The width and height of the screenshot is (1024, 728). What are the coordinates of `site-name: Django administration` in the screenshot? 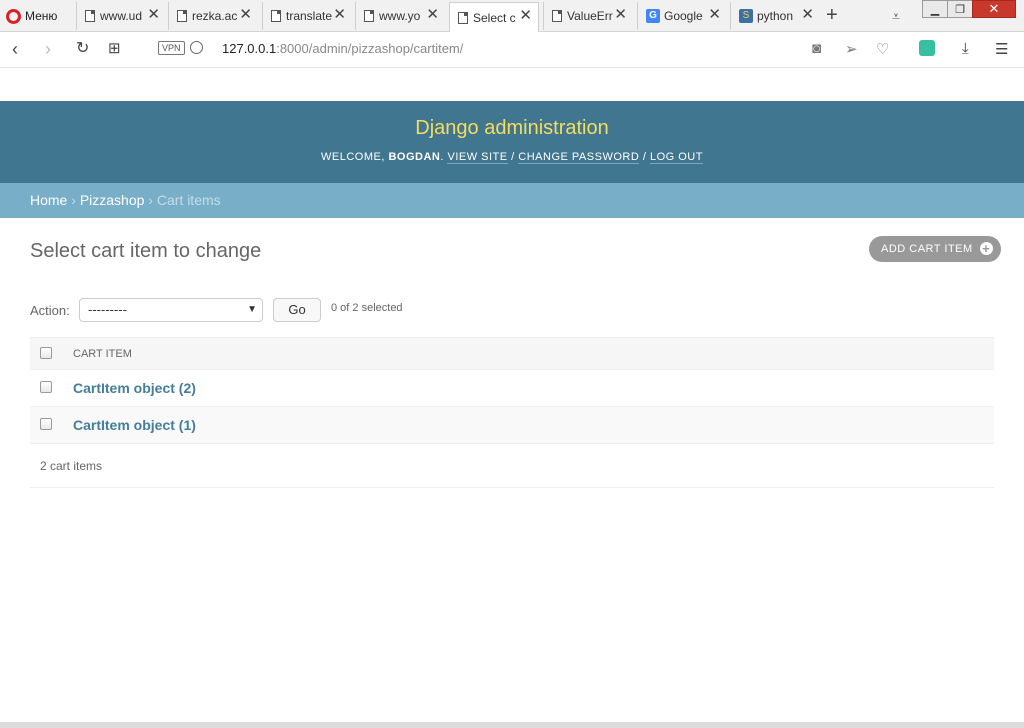 It's located at (512, 128).